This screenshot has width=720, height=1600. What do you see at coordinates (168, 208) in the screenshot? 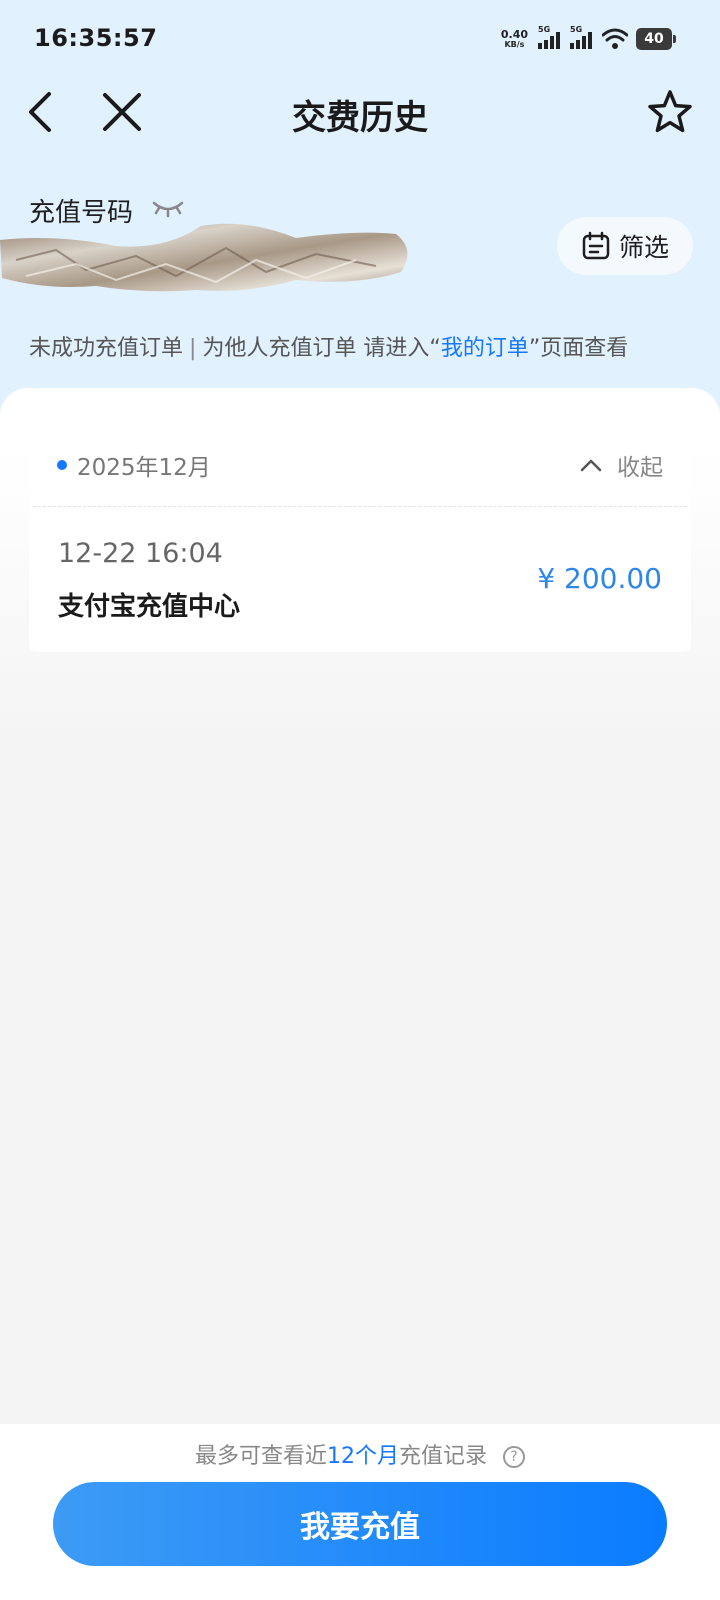
I see `eye-closed-icon` at bounding box center [168, 208].